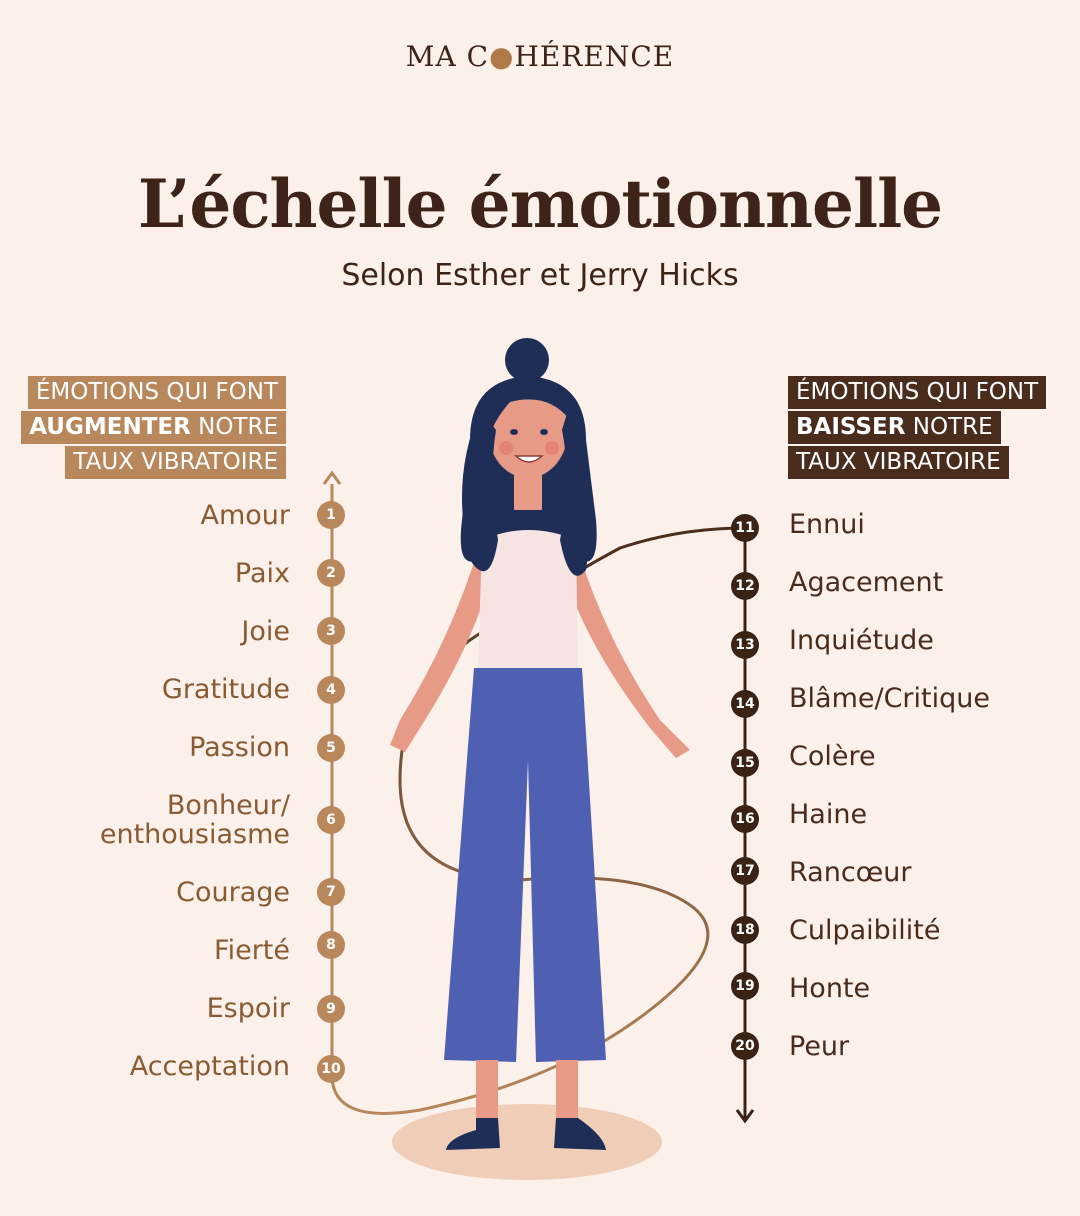 Image resolution: width=1080 pixels, height=1216 pixels. Describe the element at coordinates (487, 1091) in the screenshot. I see `left-ankle` at that location.